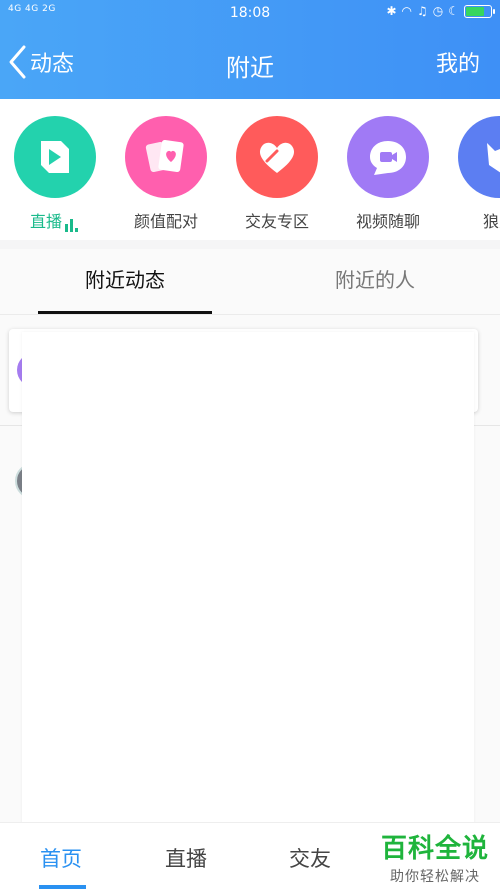 The image size is (500, 889). What do you see at coordinates (491, 221) in the screenshot?
I see `category-label: 狼人` at bounding box center [491, 221].